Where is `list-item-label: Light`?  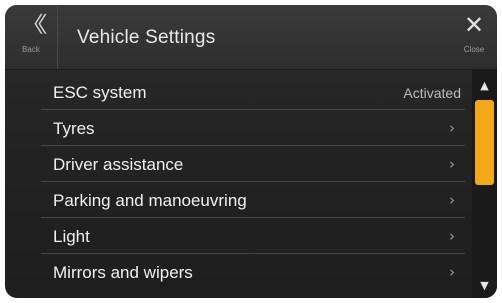 list-item-label: Light is located at coordinates (71, 236).